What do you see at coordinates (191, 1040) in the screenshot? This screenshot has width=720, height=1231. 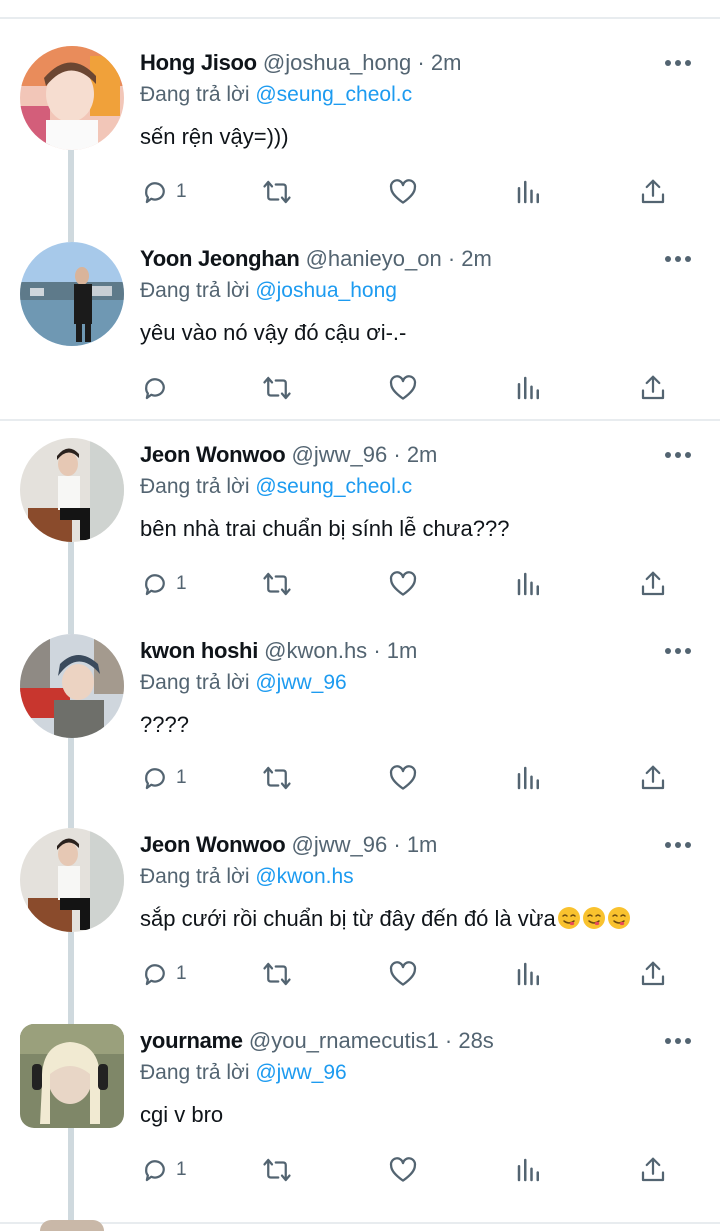 I see `display-name: yourname` at bounding box center [191, 1040].